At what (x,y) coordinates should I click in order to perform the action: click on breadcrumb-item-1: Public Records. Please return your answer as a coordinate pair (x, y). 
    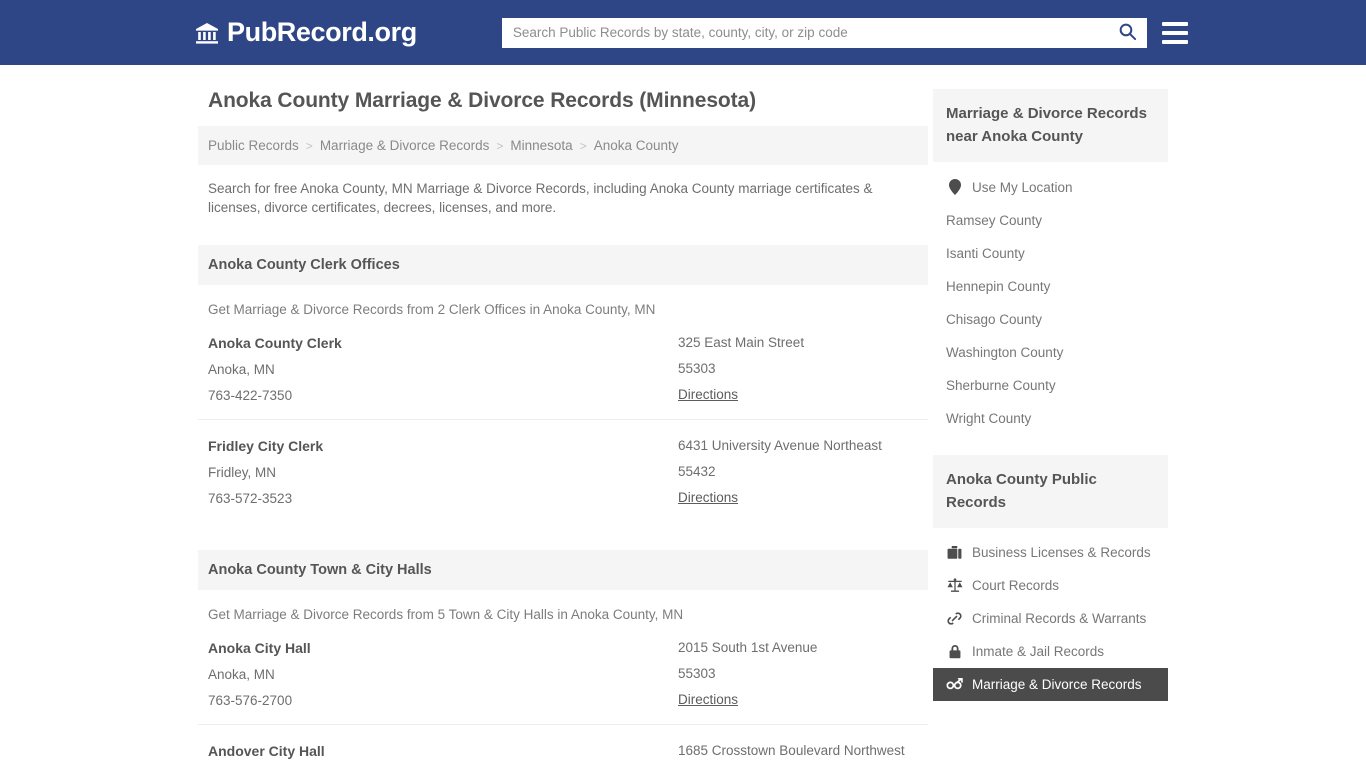
    Looking at the image, I should click on (253, 145).